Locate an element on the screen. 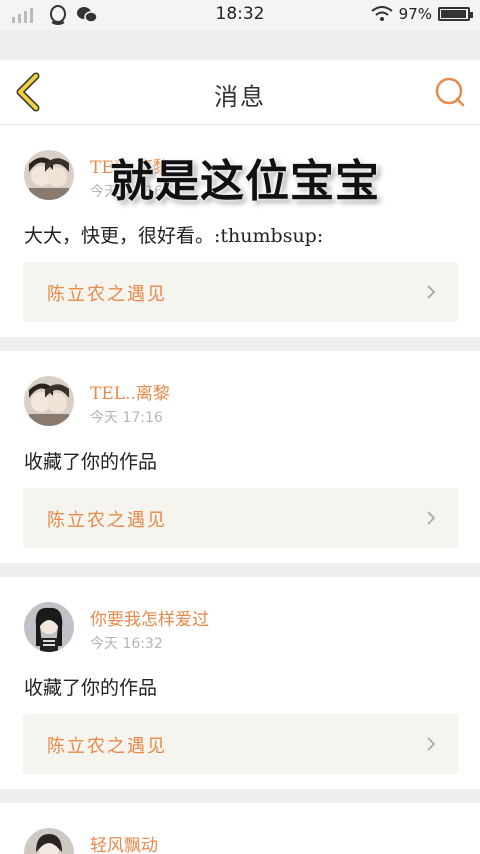 The height and width of the screenshot is (854, 480). message-item: 轻风飘动 is located at coordinates (240, 828).